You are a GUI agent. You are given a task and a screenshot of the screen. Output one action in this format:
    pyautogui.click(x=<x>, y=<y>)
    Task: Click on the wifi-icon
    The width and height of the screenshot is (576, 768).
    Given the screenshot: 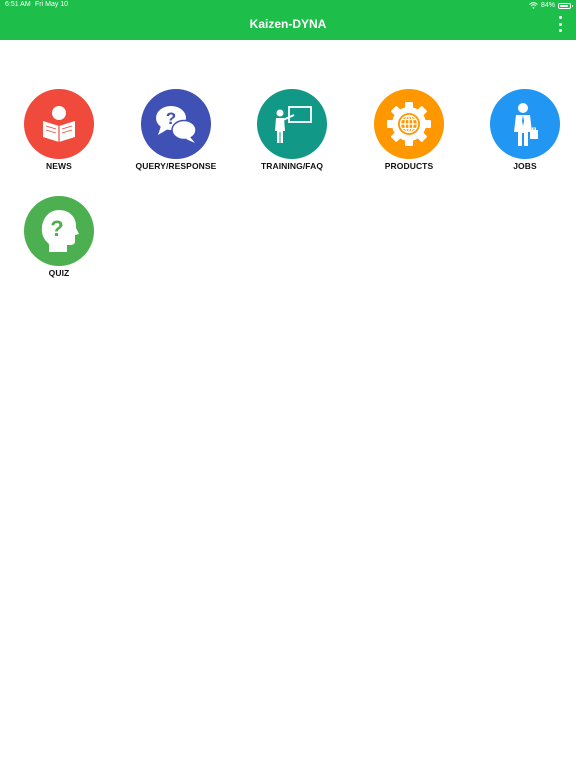 What is the action you would take?
    pyautogui.click(x=533, y=5)
    